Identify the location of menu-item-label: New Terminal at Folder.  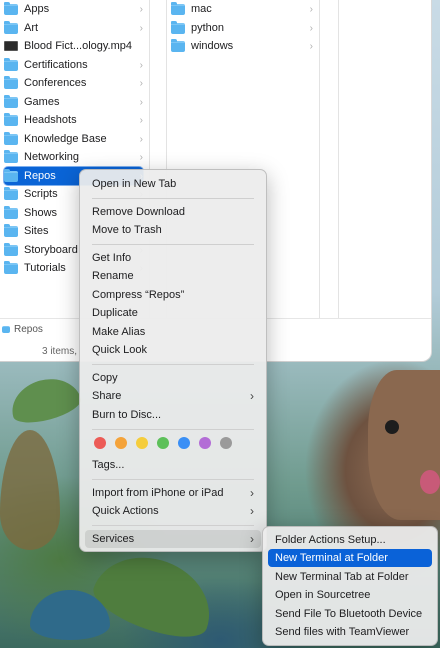
(331, 558).